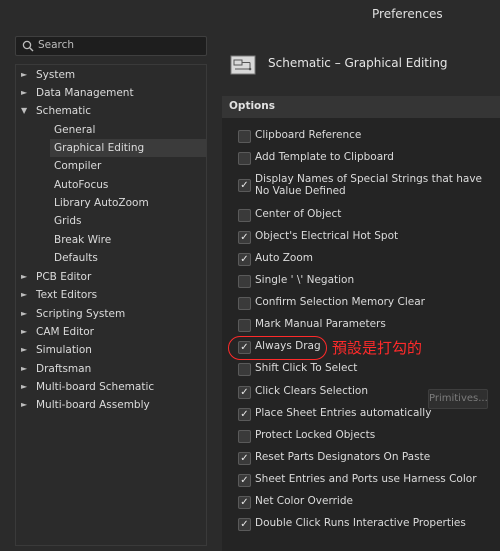  Describe the element at coordinates (361, 502) in the screenshot. I see `option-row: ✓ Net Color Override` at that location.